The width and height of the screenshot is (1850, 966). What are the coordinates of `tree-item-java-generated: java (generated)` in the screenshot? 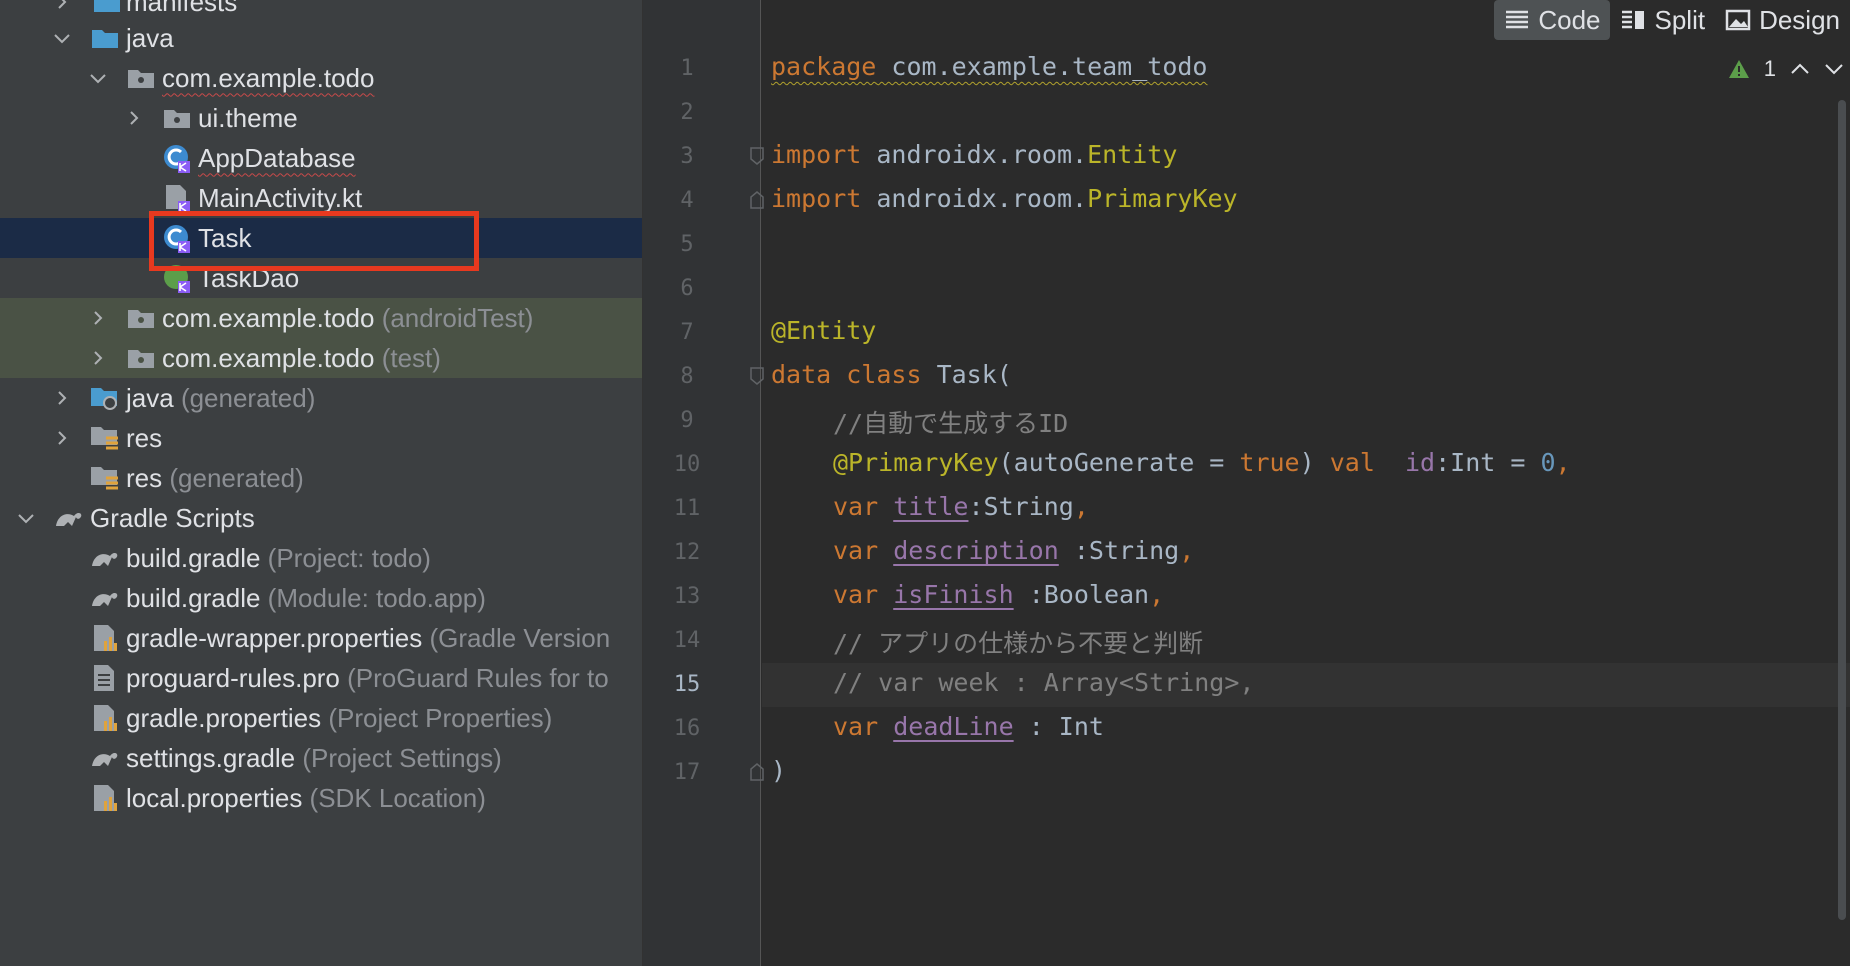 It's located at (321, 398).